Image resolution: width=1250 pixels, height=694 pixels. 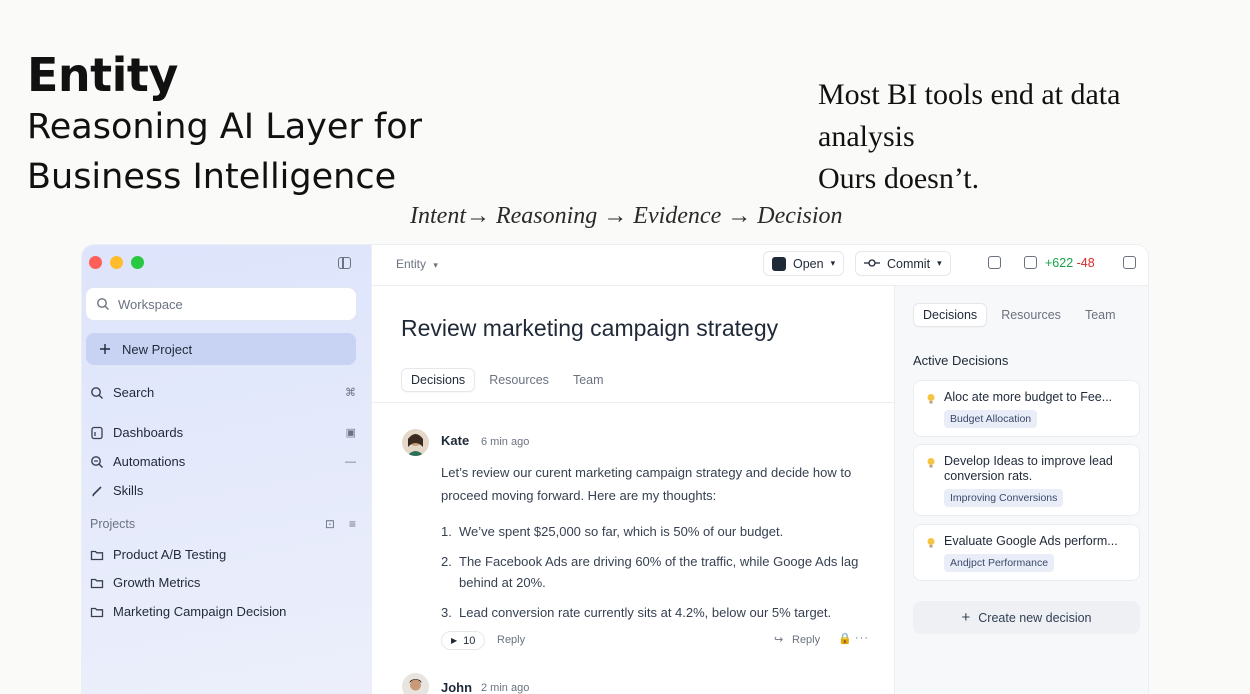 What do you see at coordinates (656, 641) in the screenshot?
I see `message-actions: ▶ 10 Reply ↪ Reply 🔒 ···` at bounding box center [656, 641].